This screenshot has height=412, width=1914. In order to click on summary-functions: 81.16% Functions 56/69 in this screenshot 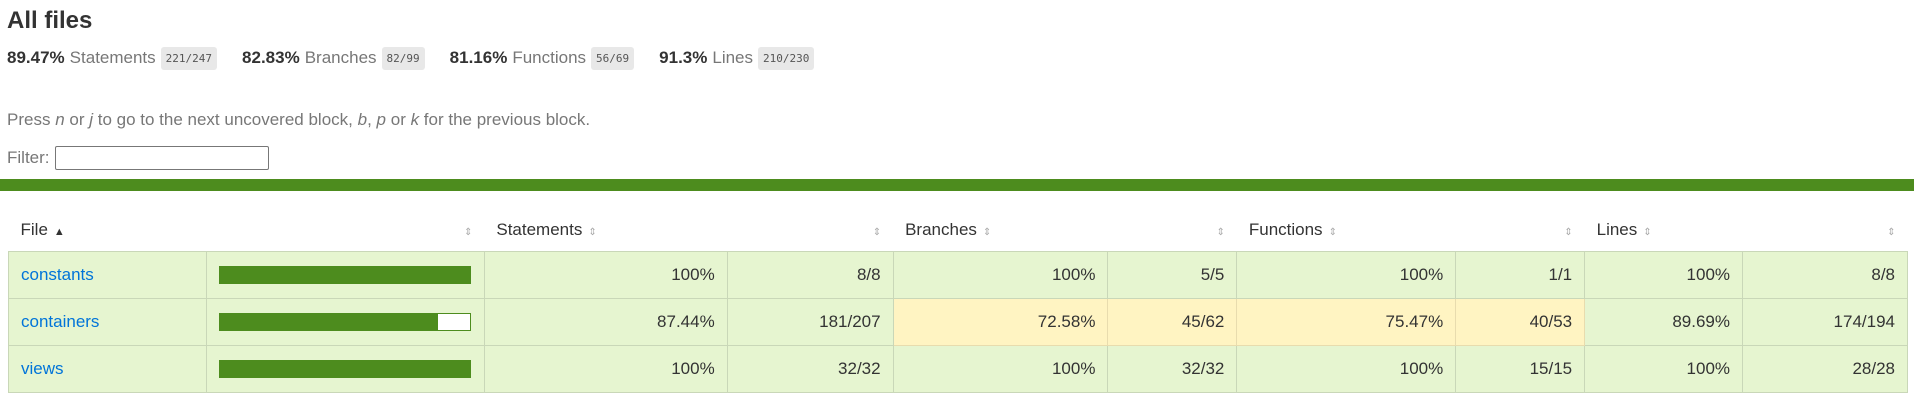, I will do `click(542, 58)`.